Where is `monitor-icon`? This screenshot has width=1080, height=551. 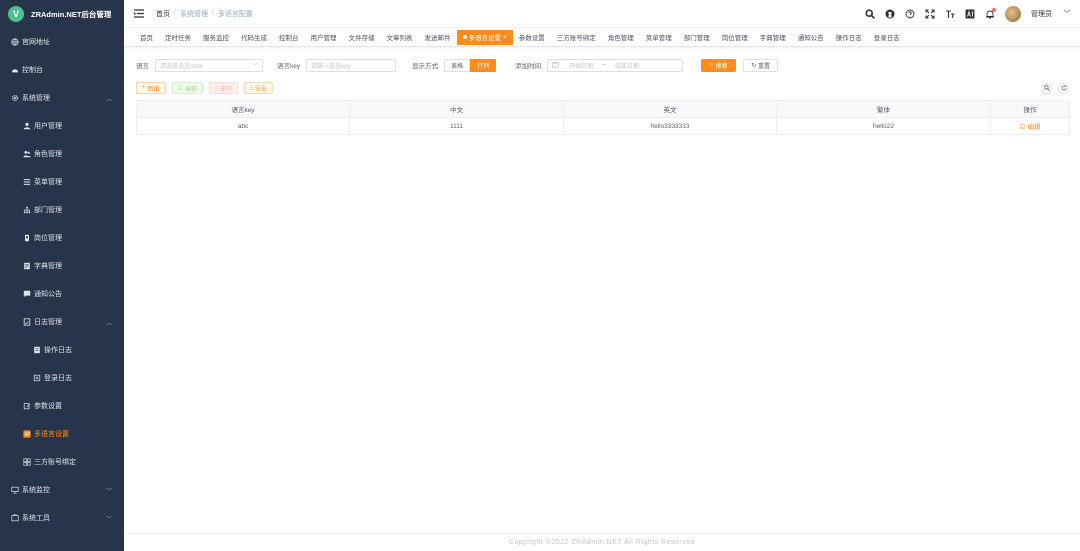 monitor-icon is located at coordinates (14, 490).